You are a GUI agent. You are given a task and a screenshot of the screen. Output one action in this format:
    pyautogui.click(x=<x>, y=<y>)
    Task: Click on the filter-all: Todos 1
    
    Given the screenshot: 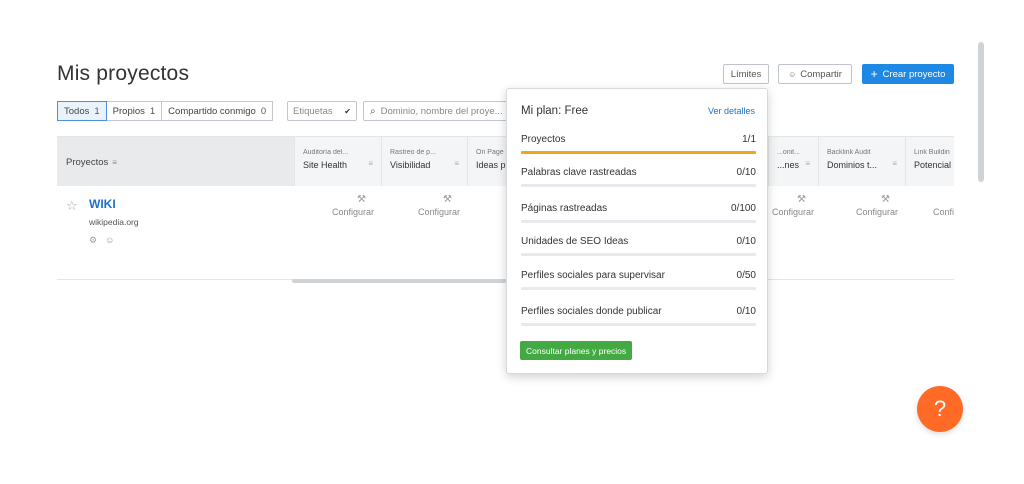 What is the action you would take?
    pyautogui.click(x=82, y=111)
    